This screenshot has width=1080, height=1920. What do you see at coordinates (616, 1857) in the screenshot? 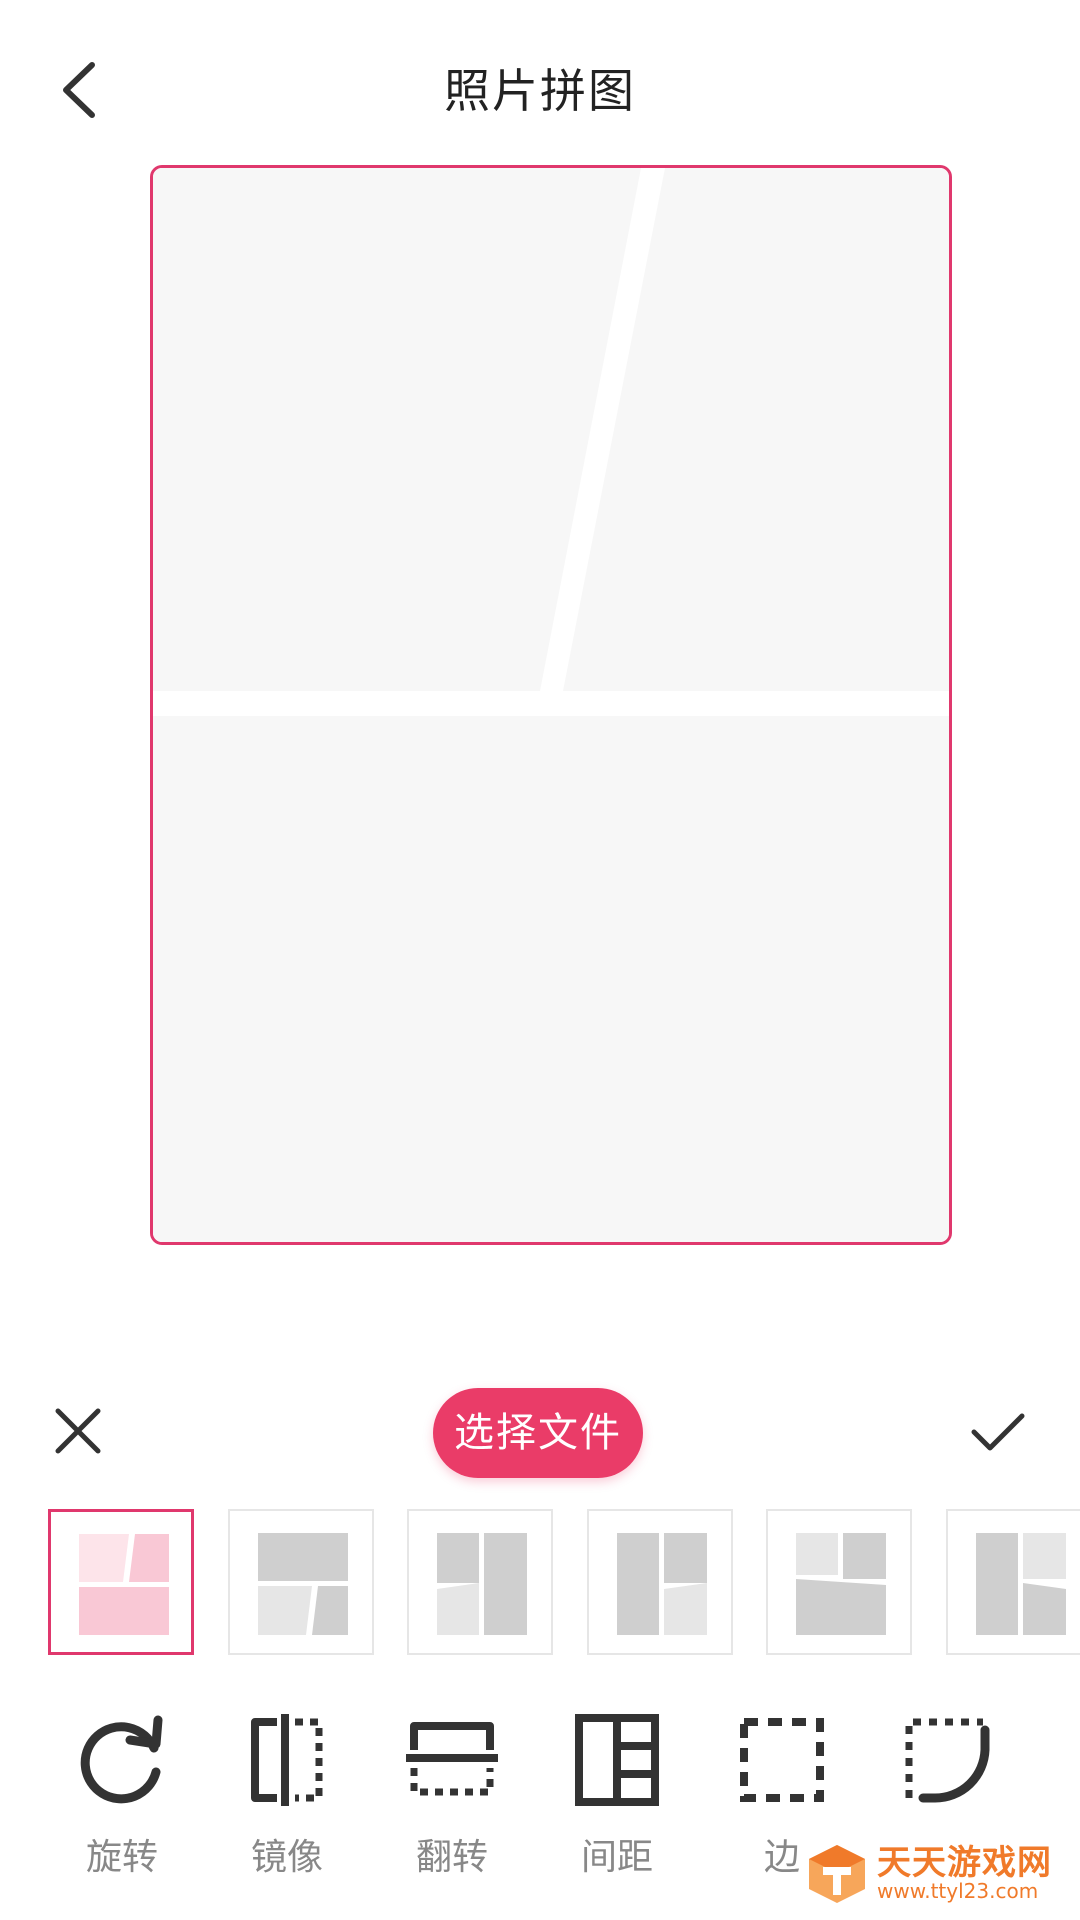
I see `tool-label: 间距` at bounding box center [616, 1857].